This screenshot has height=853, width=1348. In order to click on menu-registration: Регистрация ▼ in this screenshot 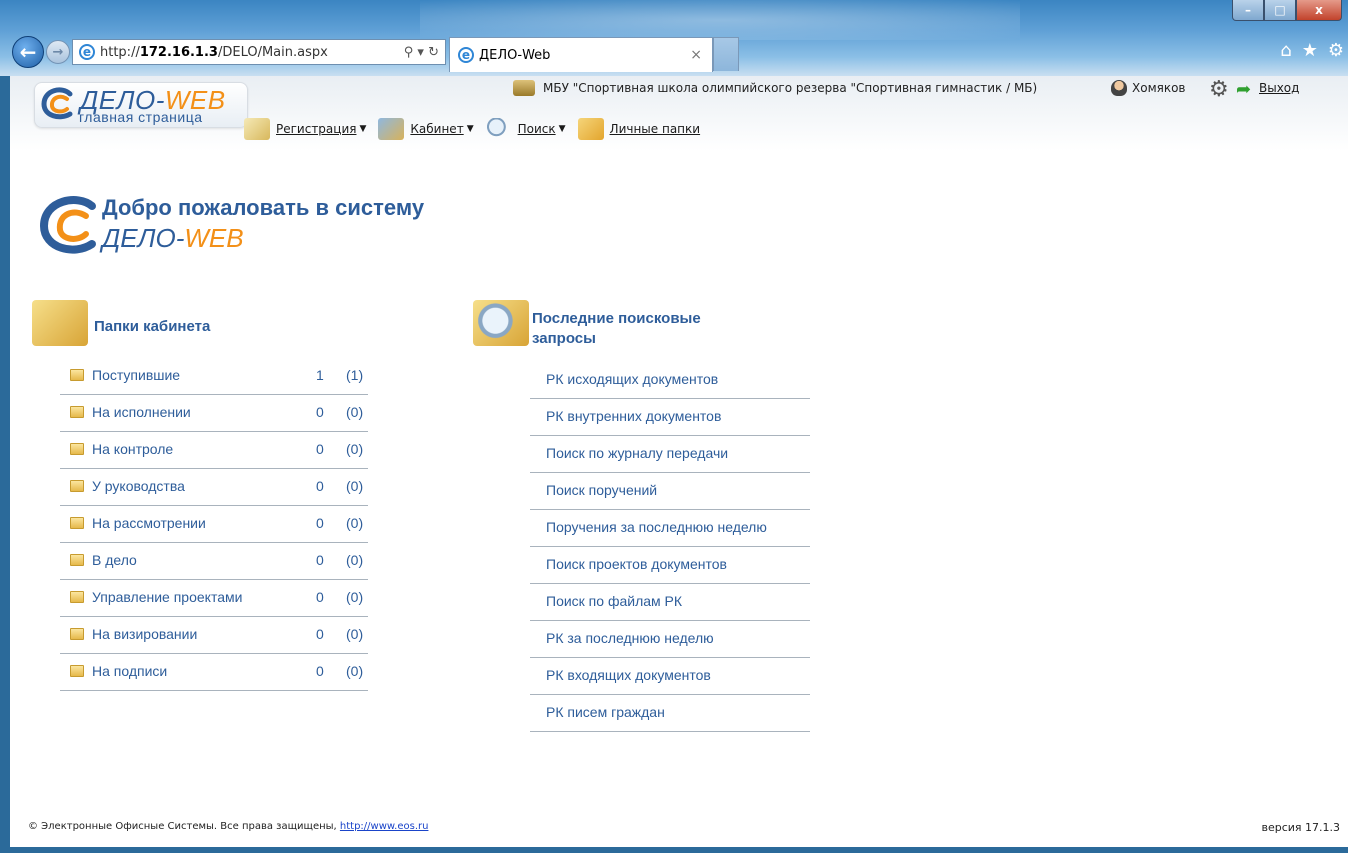, I will do `click(305, 129)`.